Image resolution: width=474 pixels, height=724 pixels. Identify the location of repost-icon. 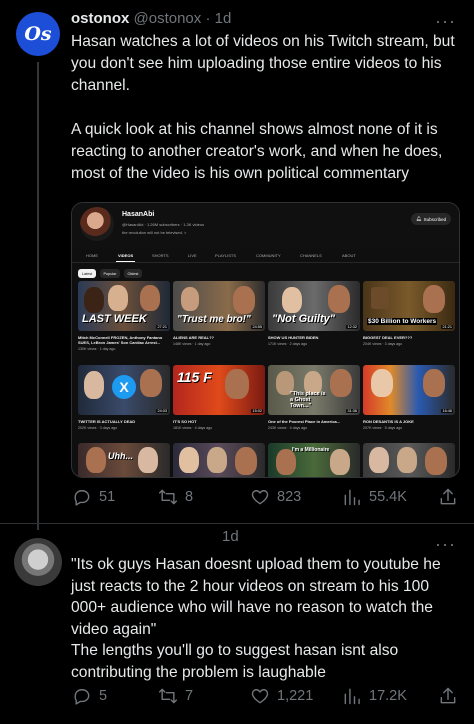
(168, 696).